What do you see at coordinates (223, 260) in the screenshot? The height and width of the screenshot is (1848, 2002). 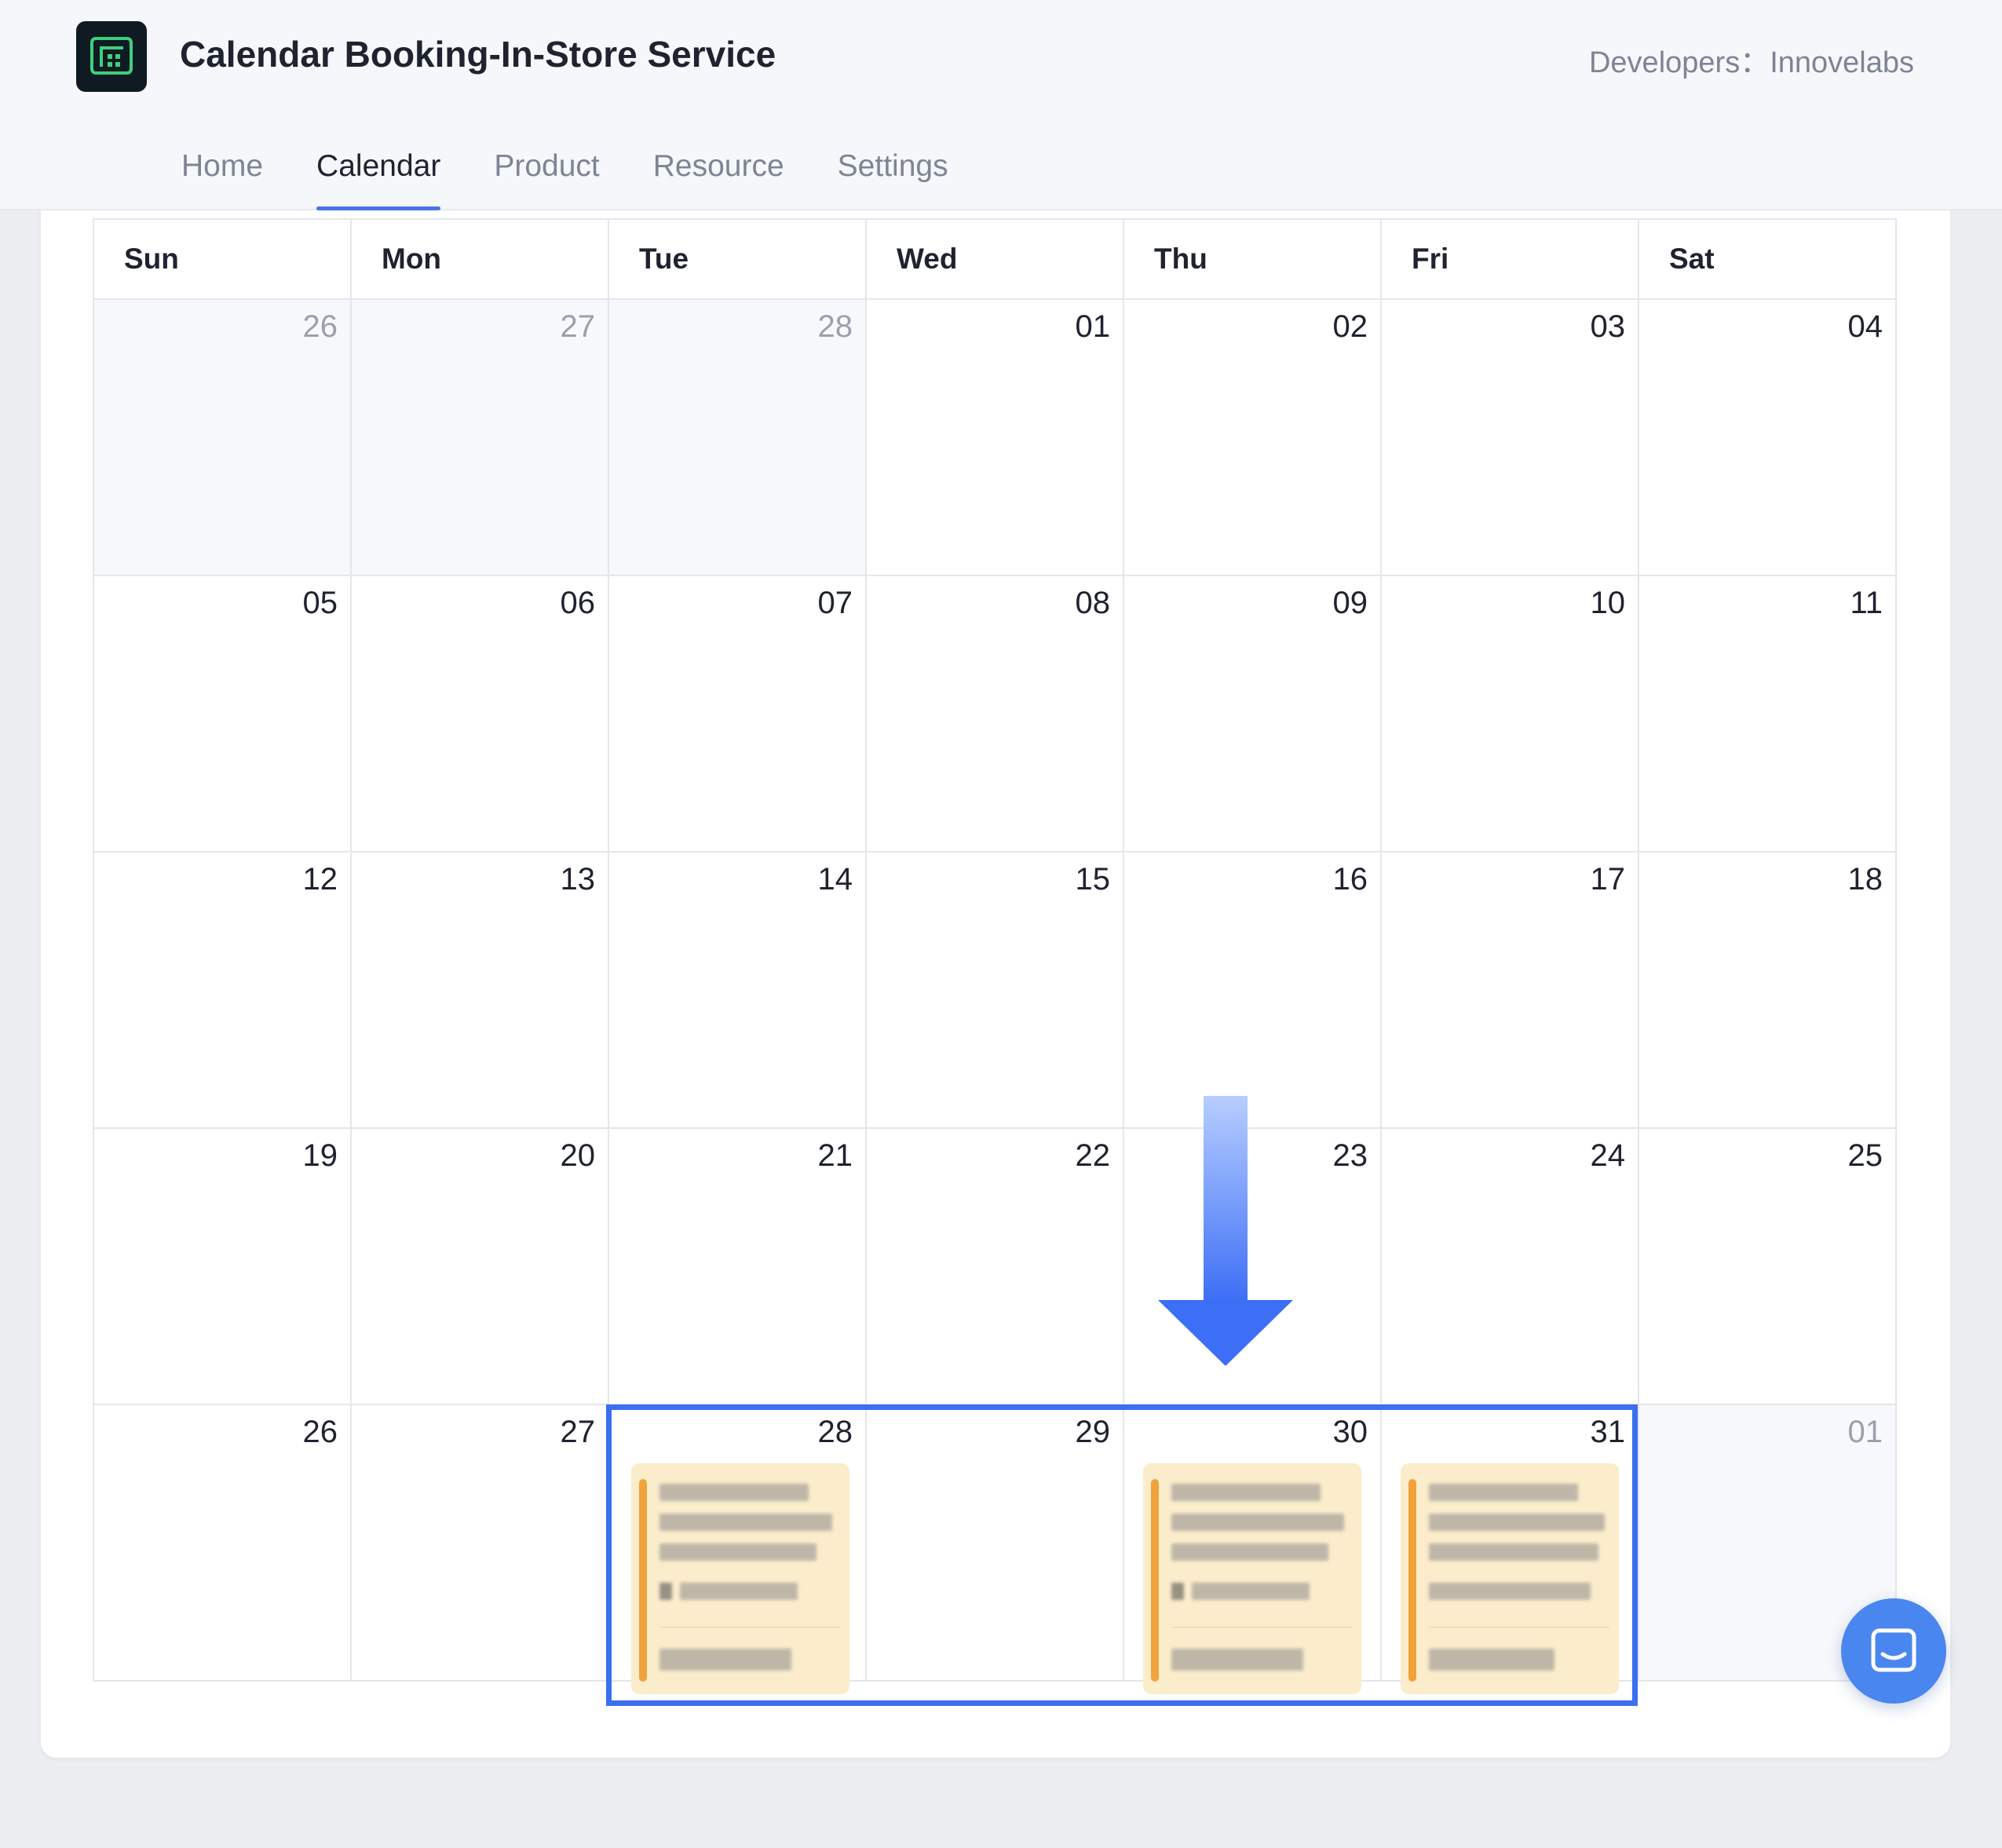 I see `weekday-label: Sun` at bounding box center [223, 260].